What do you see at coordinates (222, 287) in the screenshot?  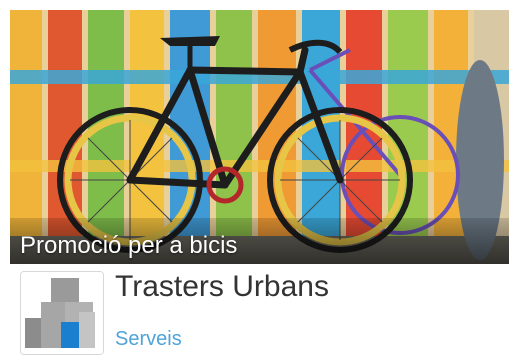 I see `business-name: Trasters Urbans` at bounding box center [222, 287].